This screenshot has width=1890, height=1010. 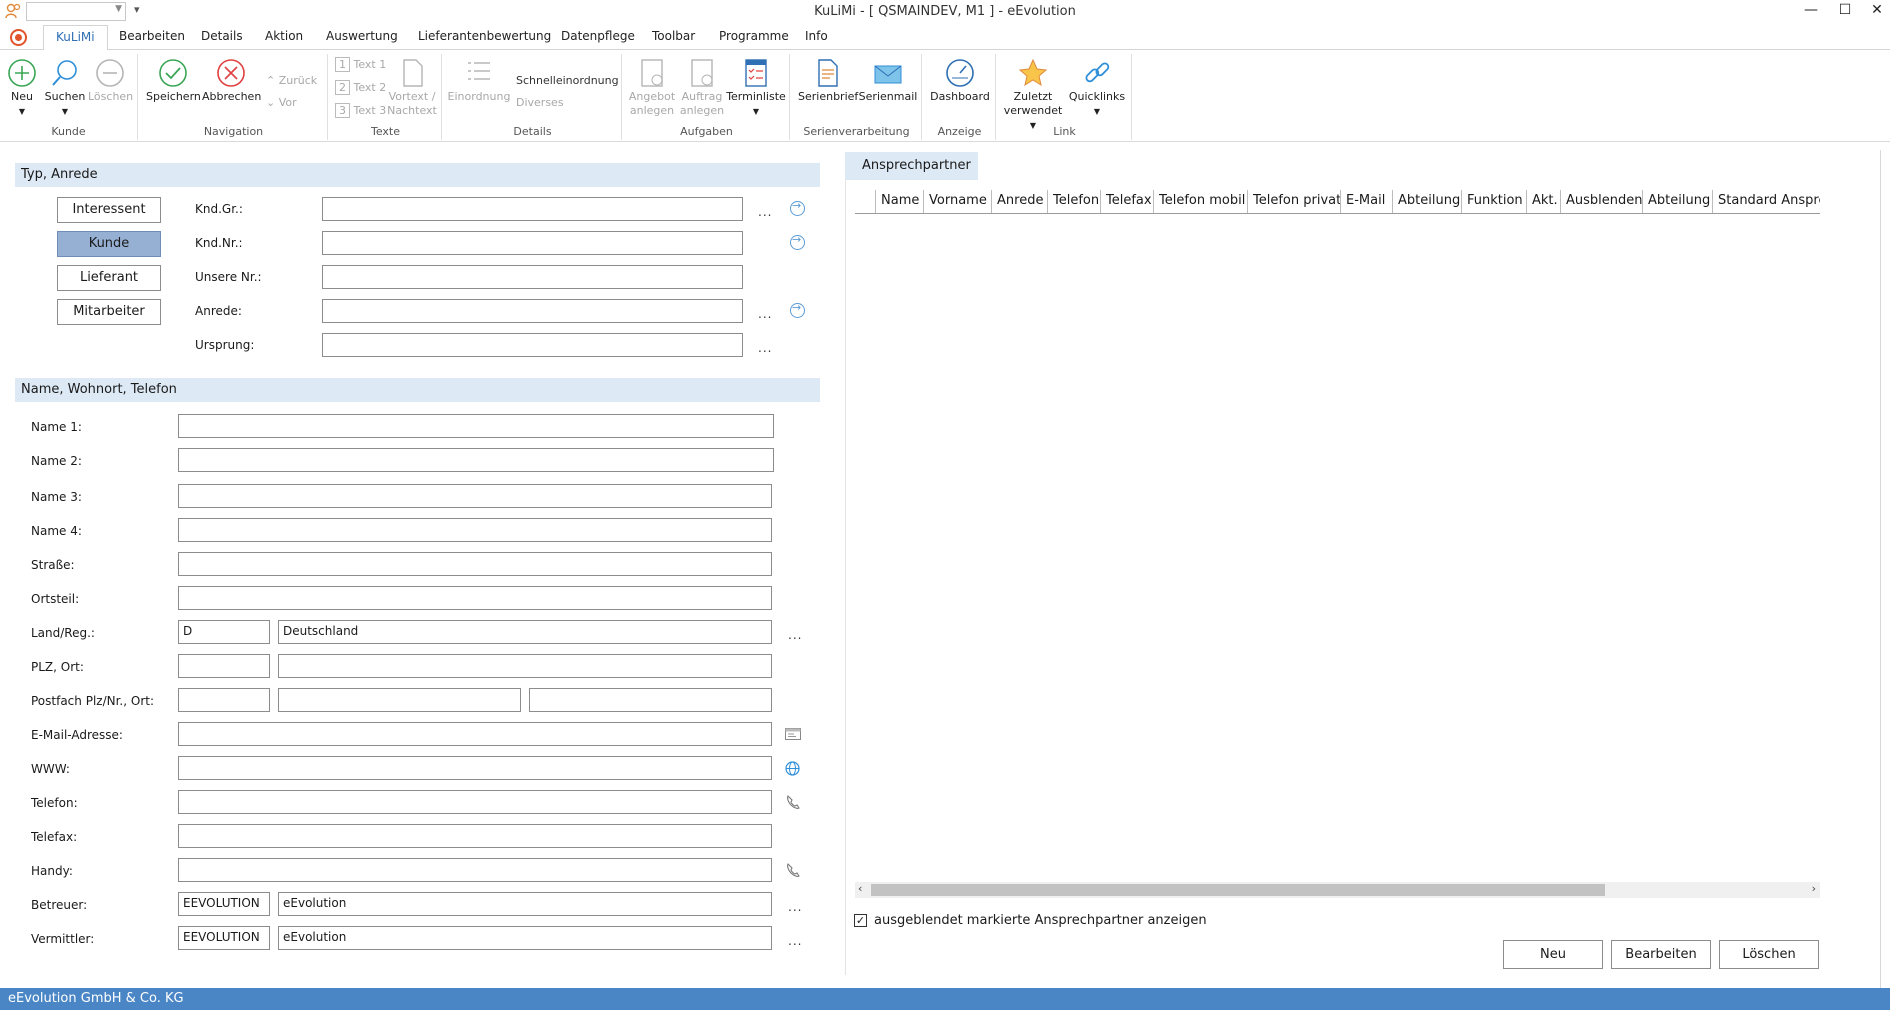 What do you see at coordinates (567, 80) in the screenshot?
I see `schnelleinordnung-button: Schnelleinordnung` at bounding box center [567, 80].